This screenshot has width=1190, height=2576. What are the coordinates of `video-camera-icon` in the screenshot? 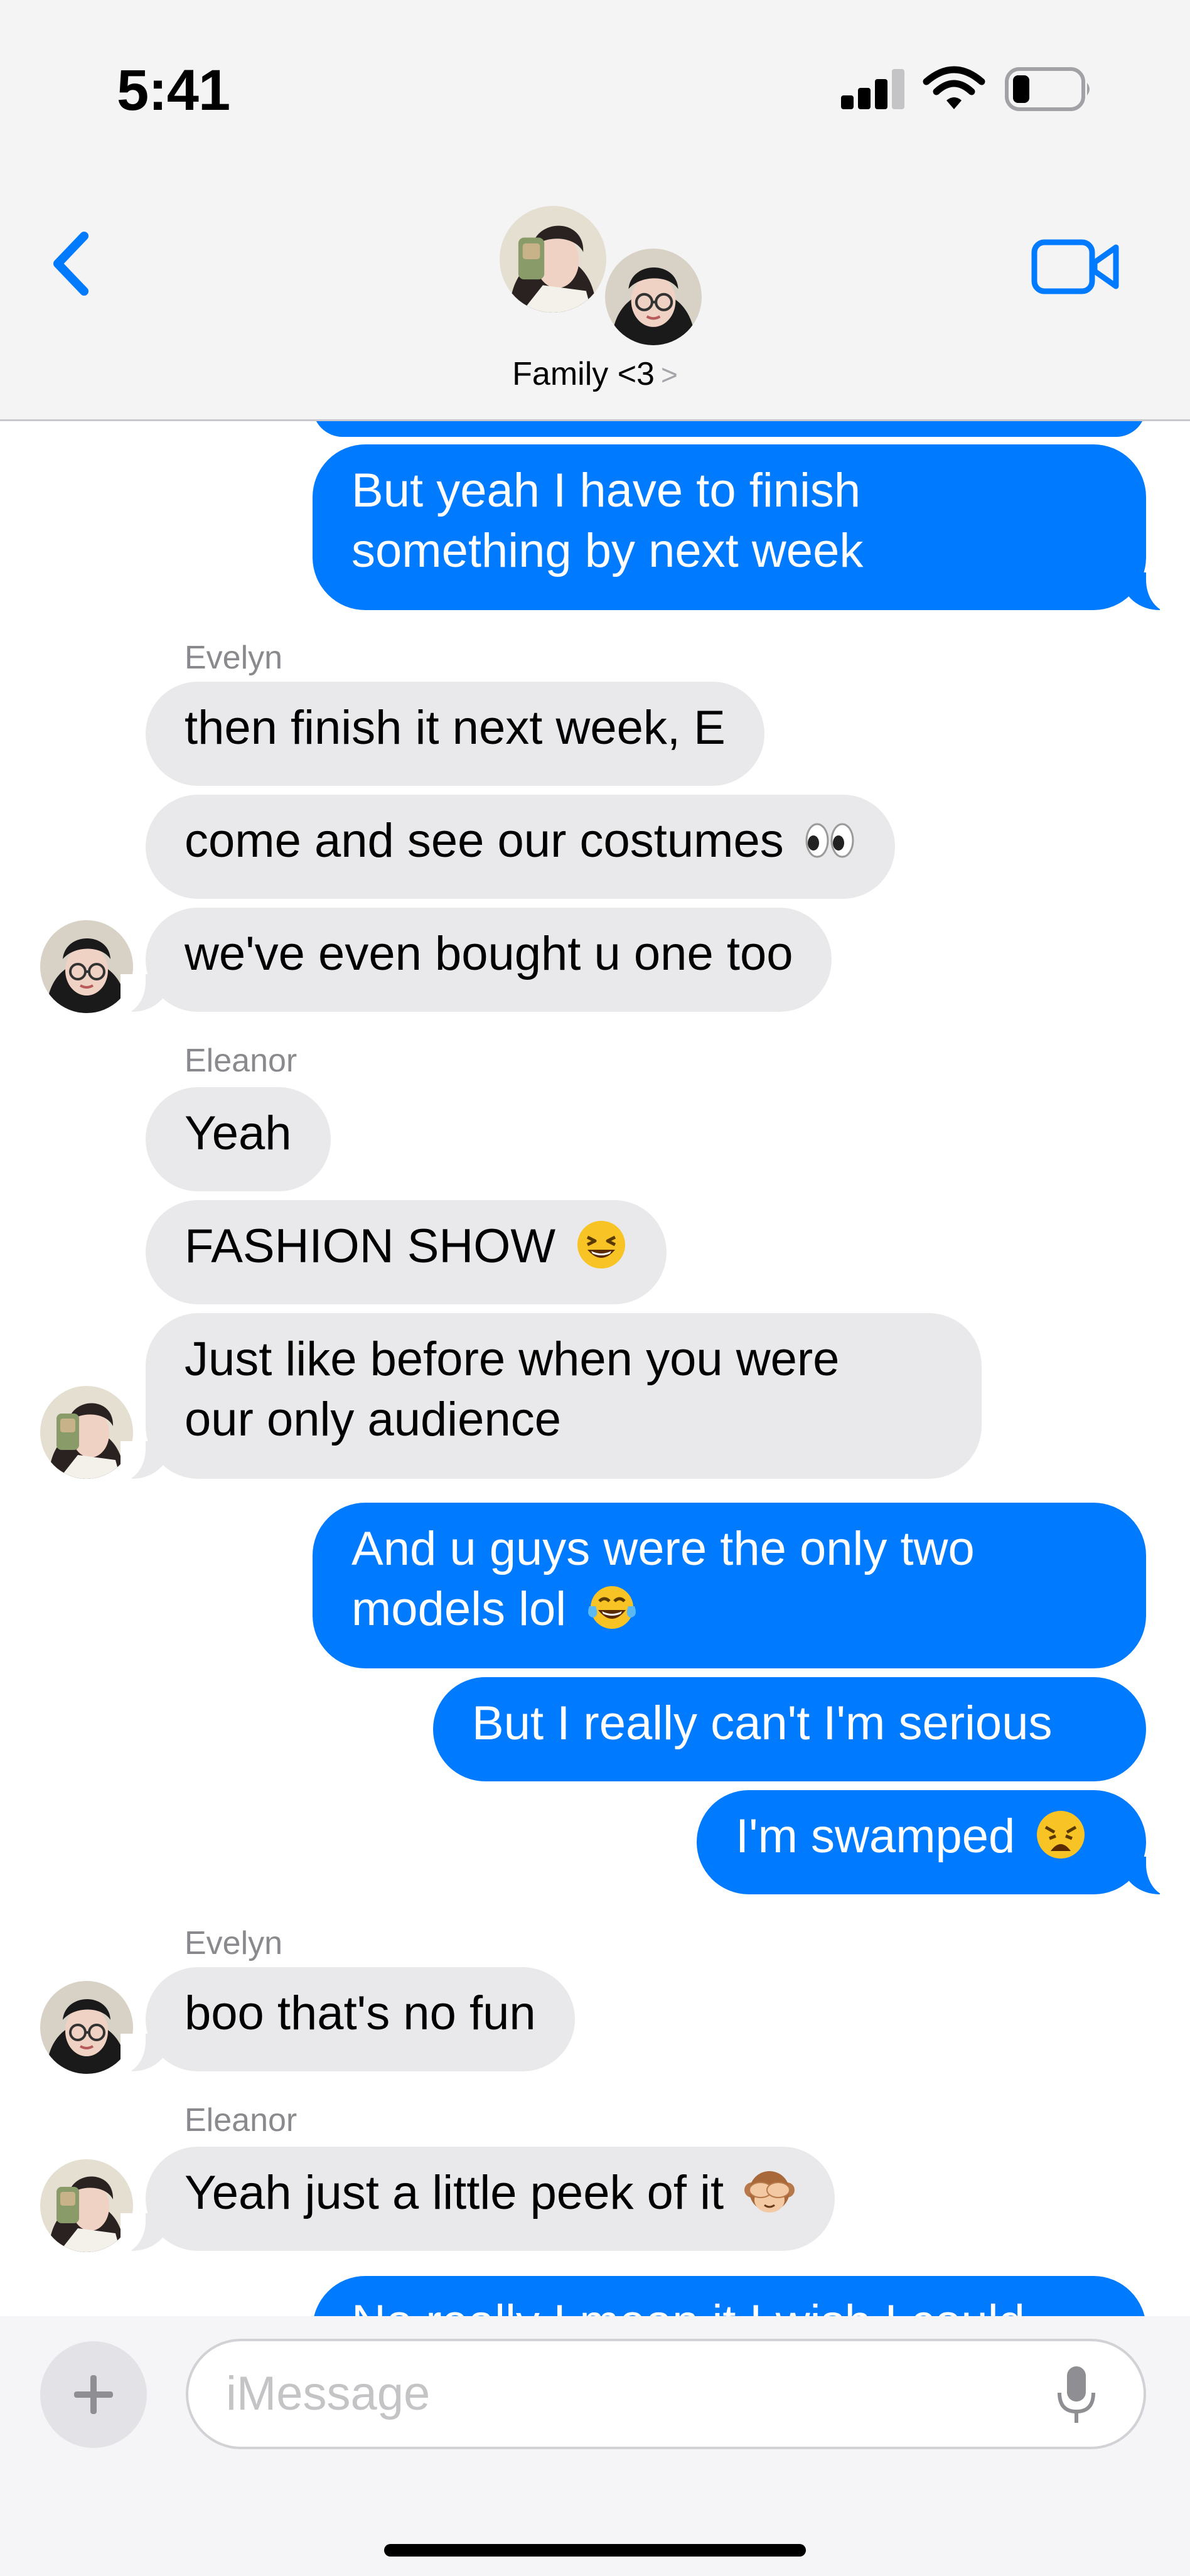 It's located at (1076, 266).